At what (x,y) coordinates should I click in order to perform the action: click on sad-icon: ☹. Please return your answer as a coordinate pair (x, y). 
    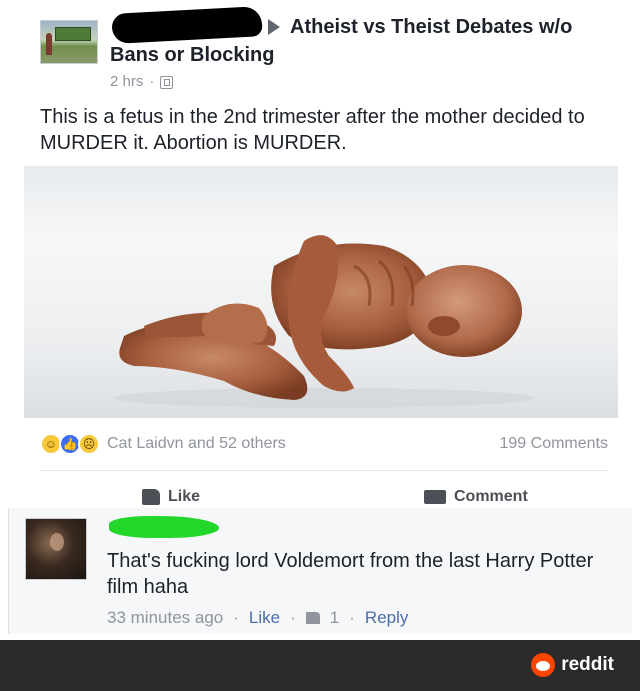
    Looking at the image, I should click on (89, 444).